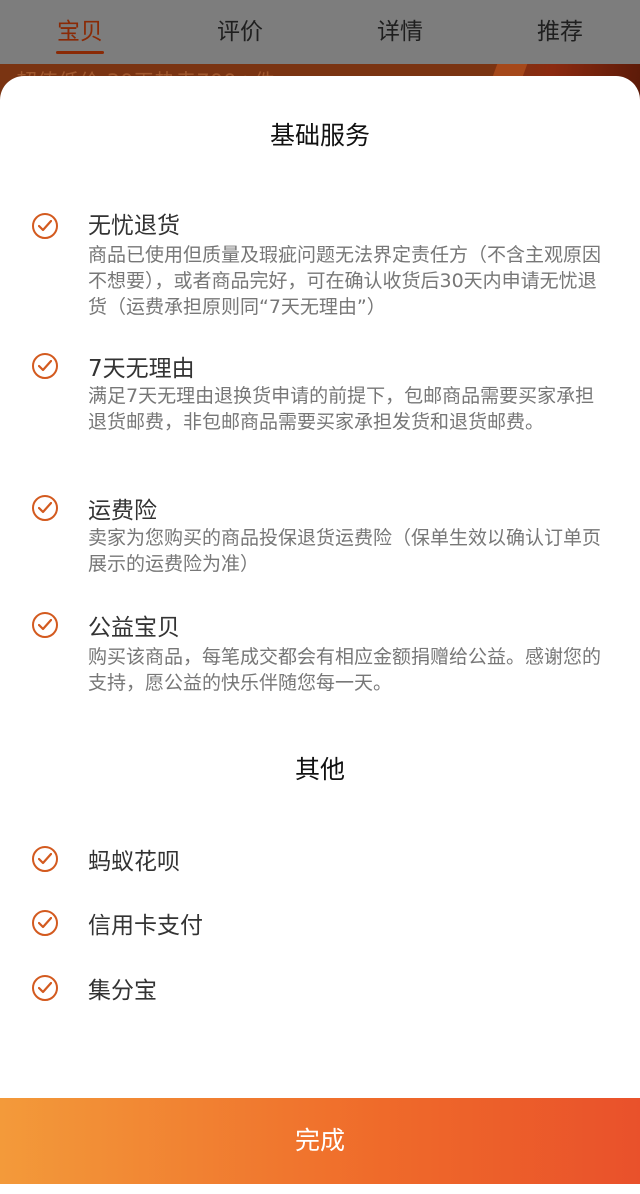 Image resolution: width=640 pixels, height=1194 pixels. Describe the element at coordinates (560, 32) in the screenshot. I see `tab-tuijian: 推荐` at that location.